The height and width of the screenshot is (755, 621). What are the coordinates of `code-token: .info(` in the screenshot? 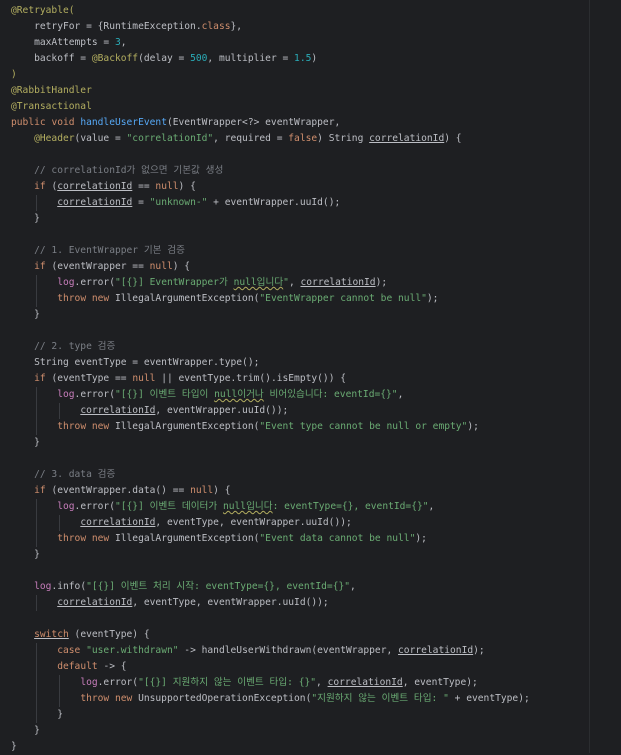 It's located at (69, 586).